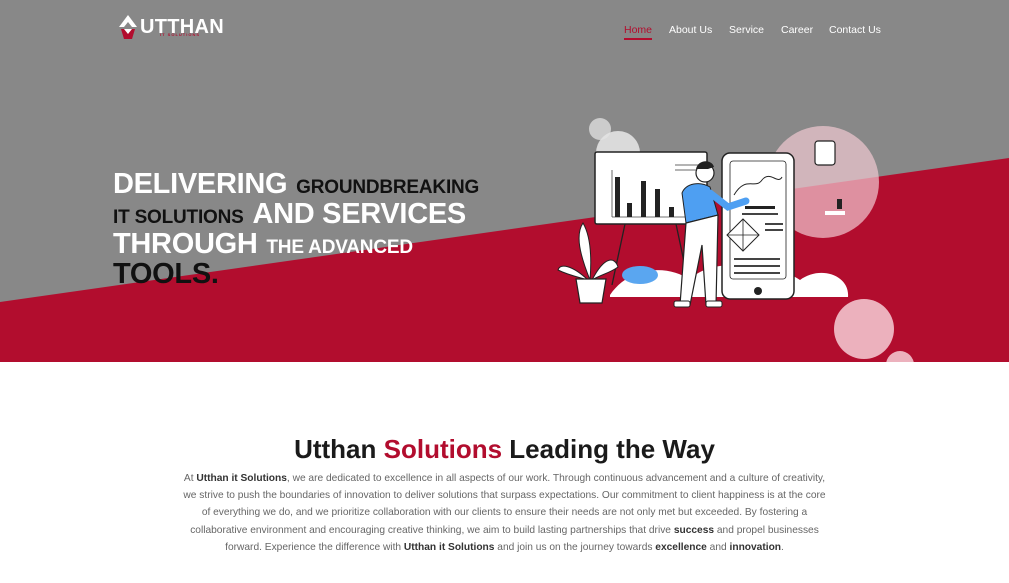 This screenshot has height=583, width=1009. I want to click on hero-illustration, so click(735, 240).